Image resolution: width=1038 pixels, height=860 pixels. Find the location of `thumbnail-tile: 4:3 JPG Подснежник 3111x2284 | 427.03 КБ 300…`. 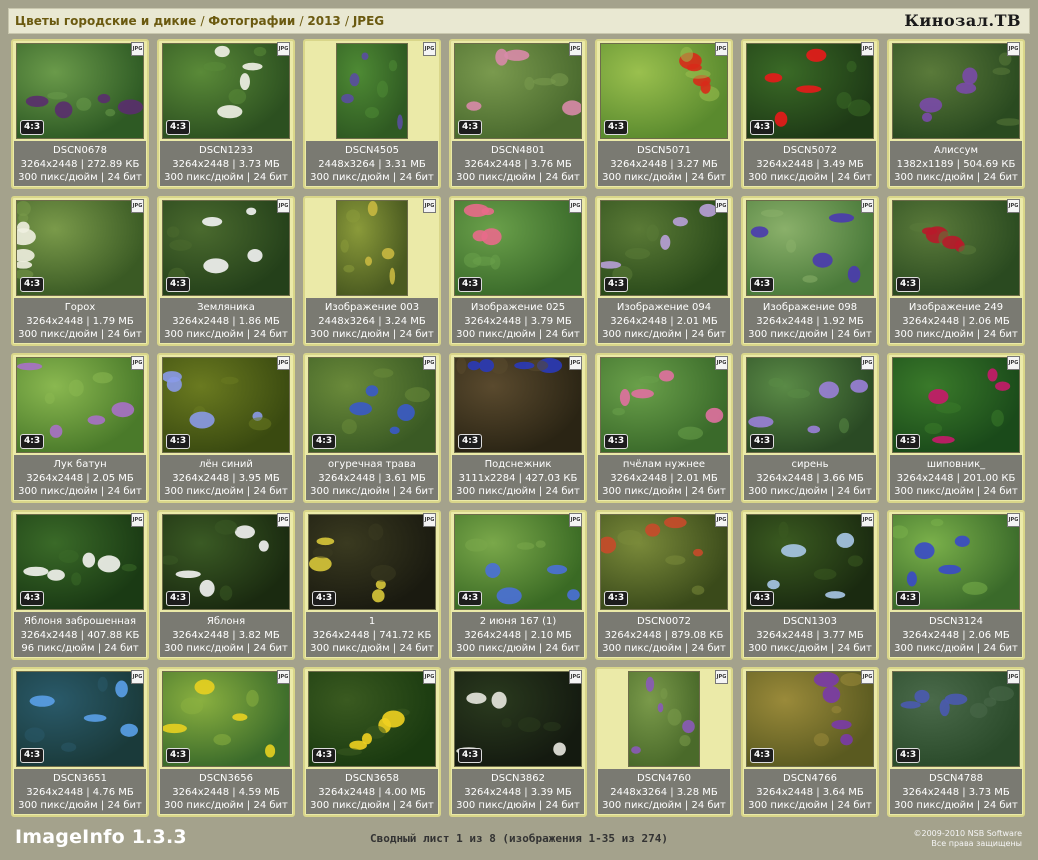

thumbnail-tile: 4:3 JPG Подснежник 3111x2284 | 427.03 КБ 300… is located at coordinates (518, 428).